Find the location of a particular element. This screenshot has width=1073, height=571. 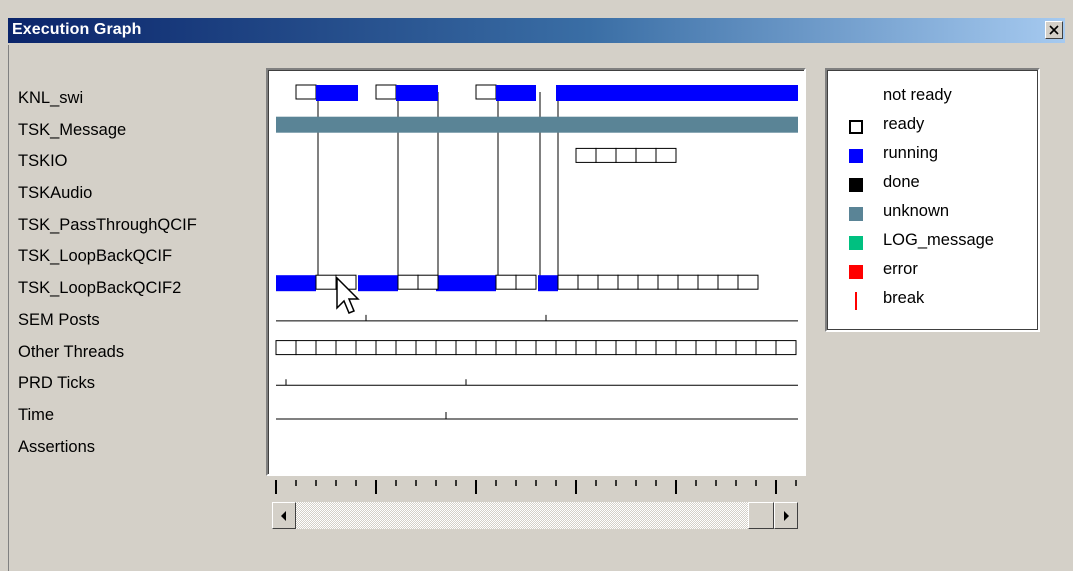

mouse-pointer-icon is located at coordinates (348, 295).